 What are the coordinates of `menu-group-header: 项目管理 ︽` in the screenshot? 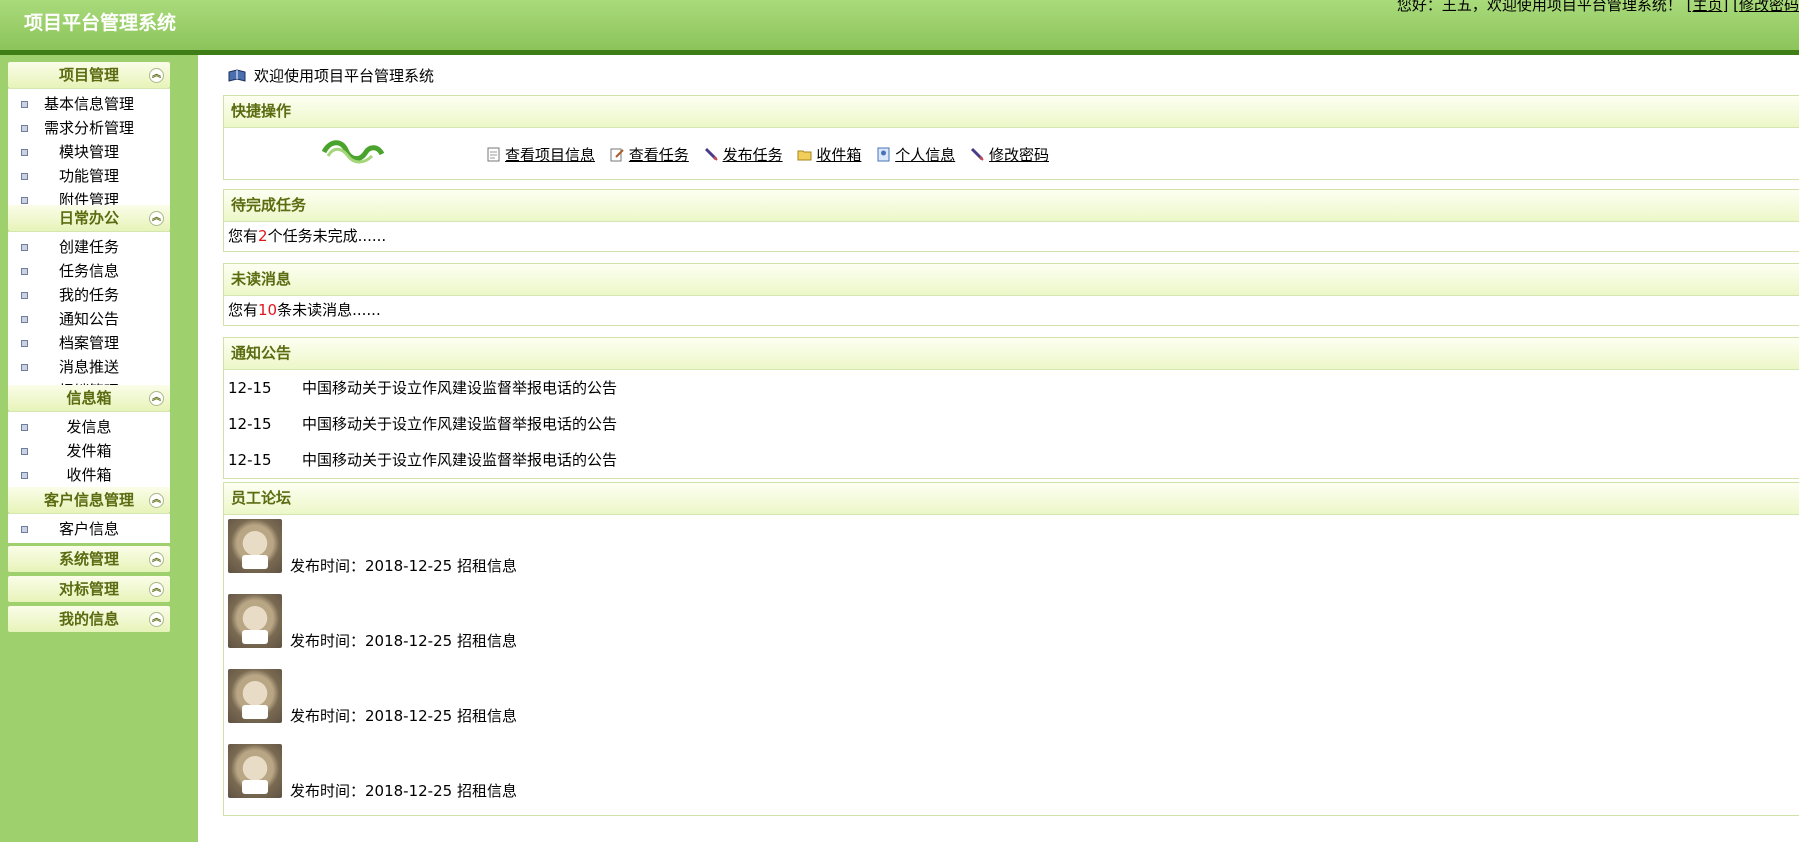 It's located at (89, 75).